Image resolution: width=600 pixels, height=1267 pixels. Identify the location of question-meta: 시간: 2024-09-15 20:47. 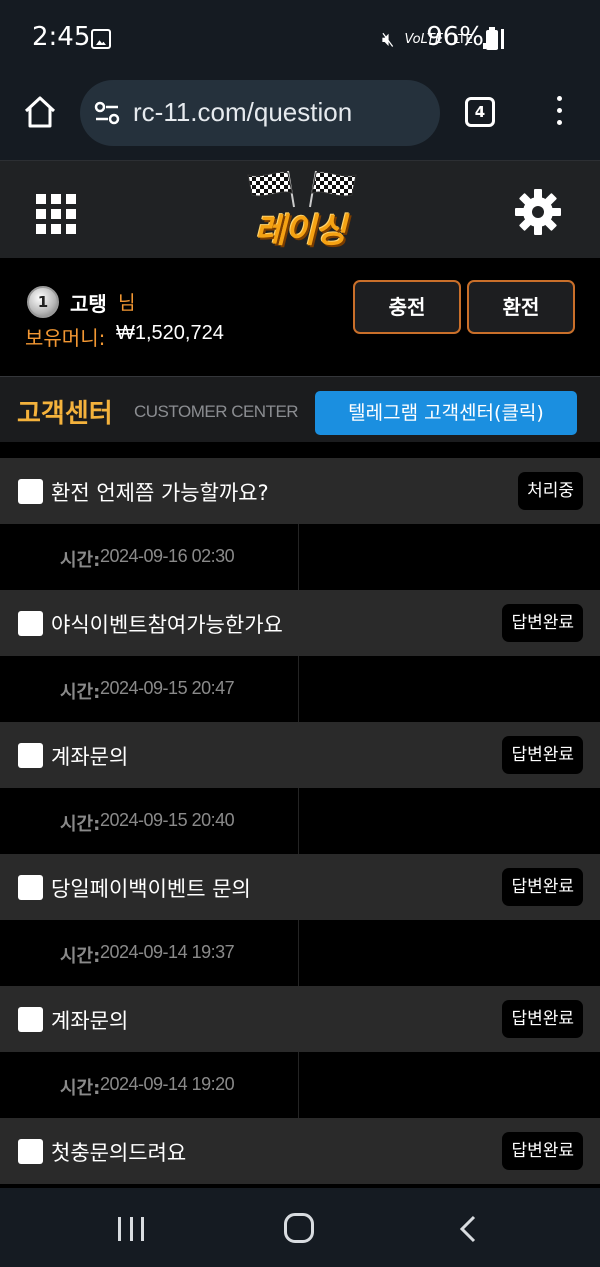
(300, 689).